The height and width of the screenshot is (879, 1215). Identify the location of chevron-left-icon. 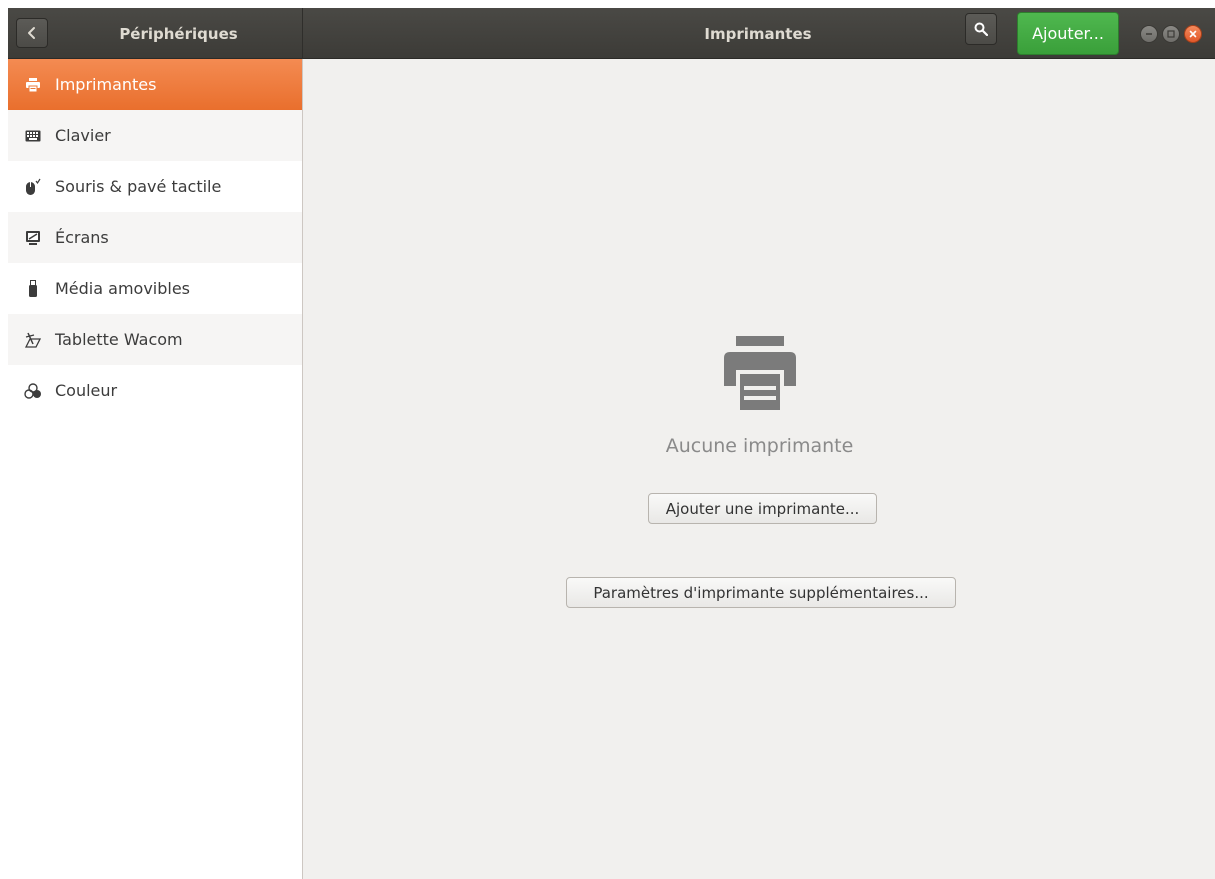
(31, 33).